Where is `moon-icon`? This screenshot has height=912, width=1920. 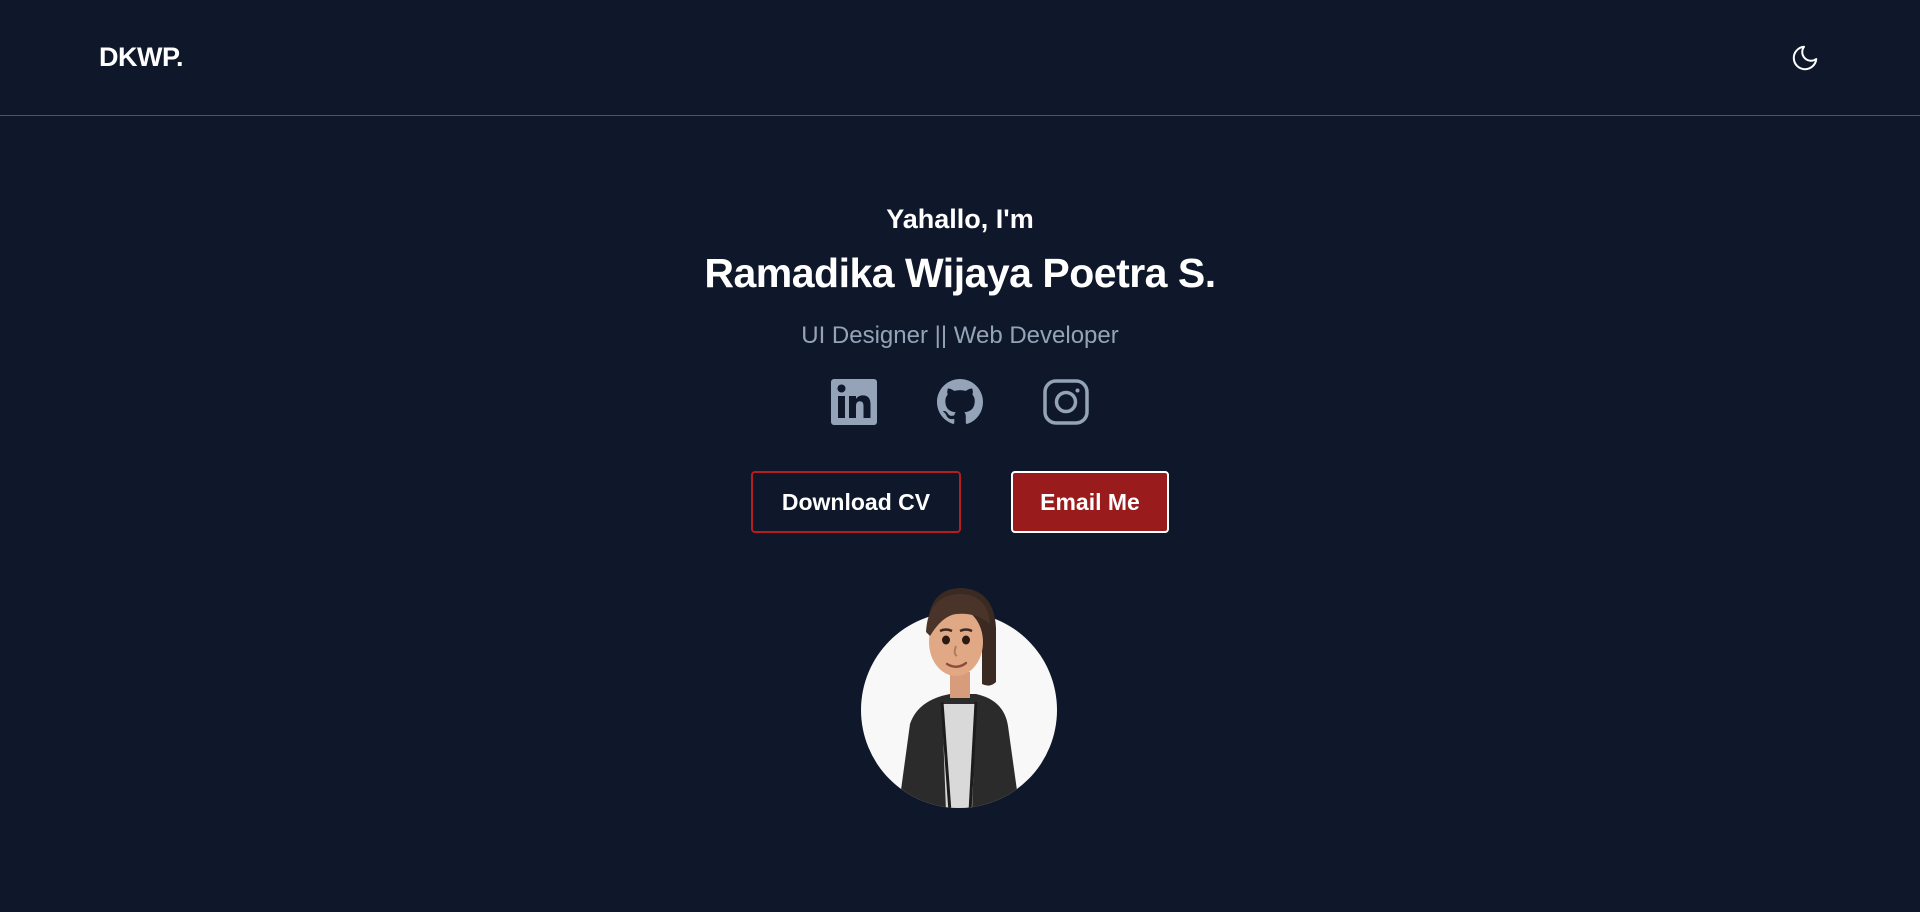
moon-icon is located at coordinates (1805, 58).